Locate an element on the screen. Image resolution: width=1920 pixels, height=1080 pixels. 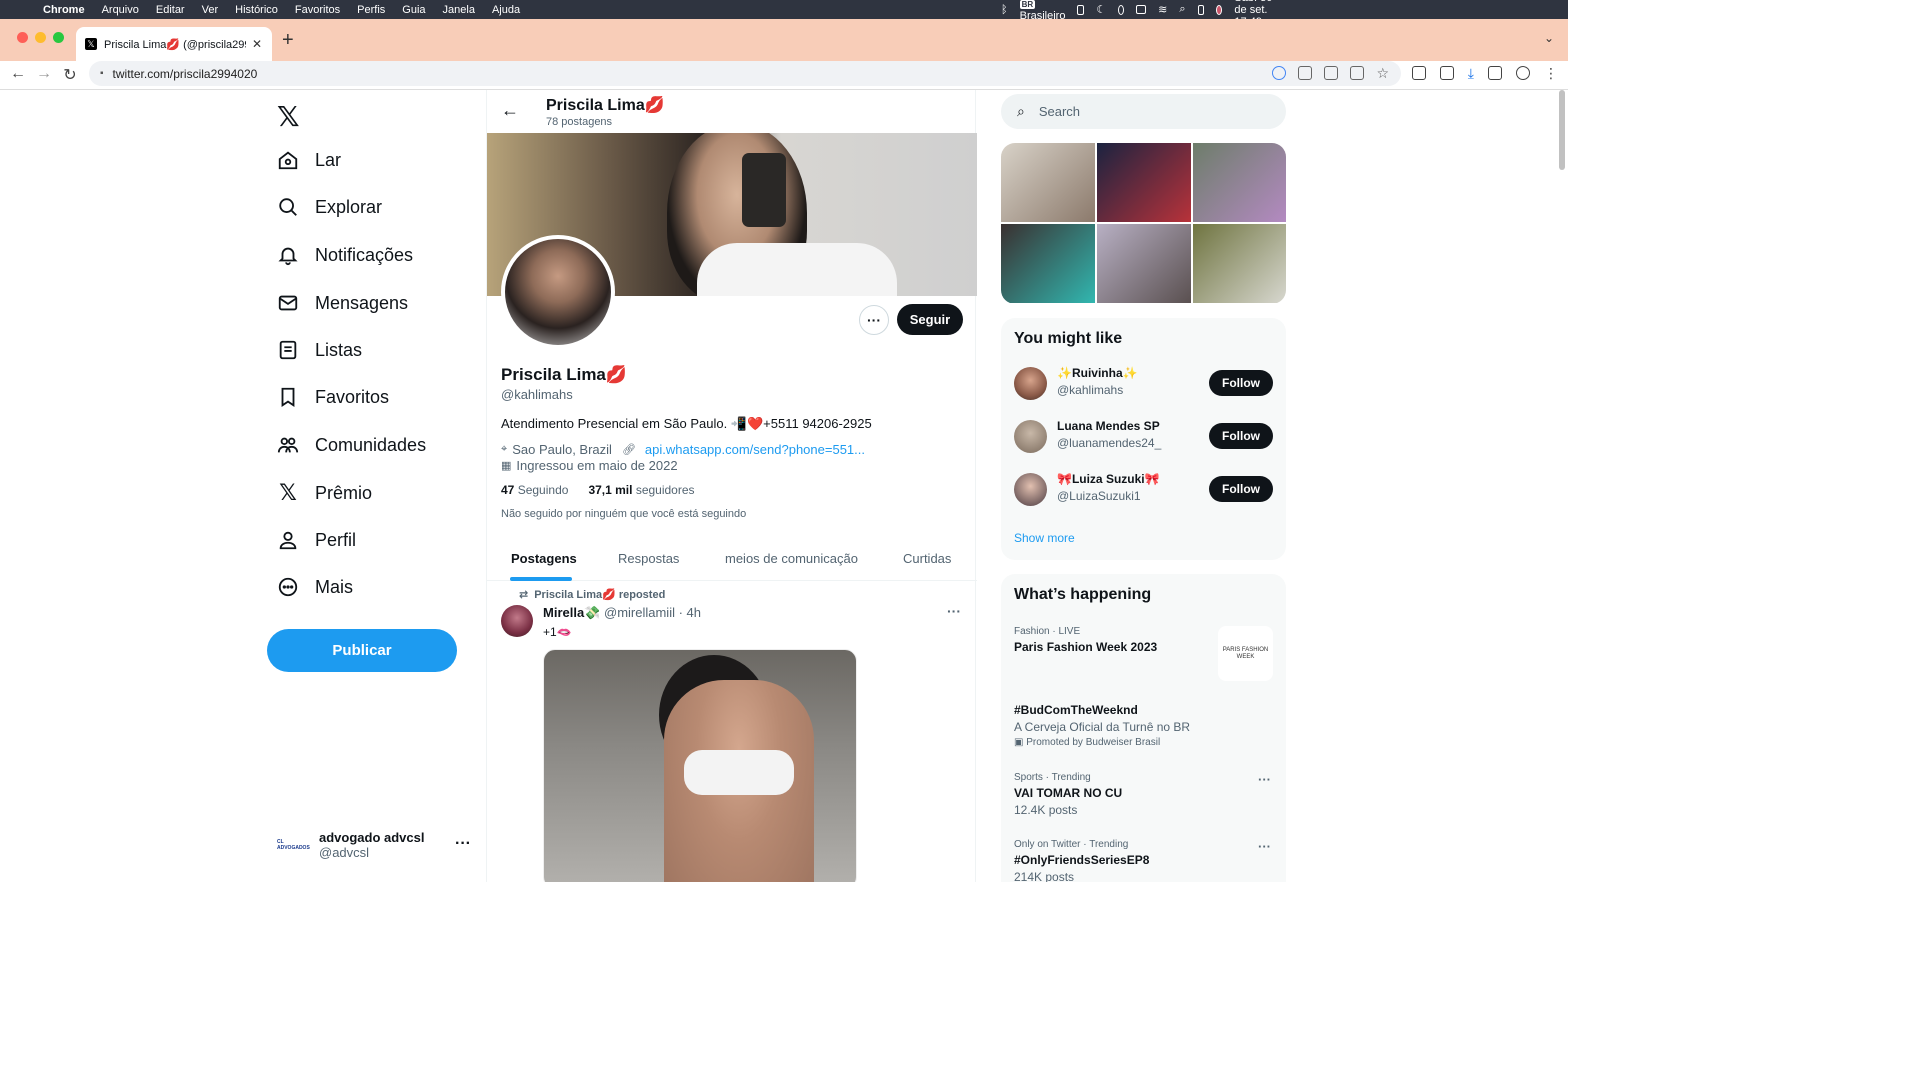
publish-button: Publicar is located at coordinates (362, 650).